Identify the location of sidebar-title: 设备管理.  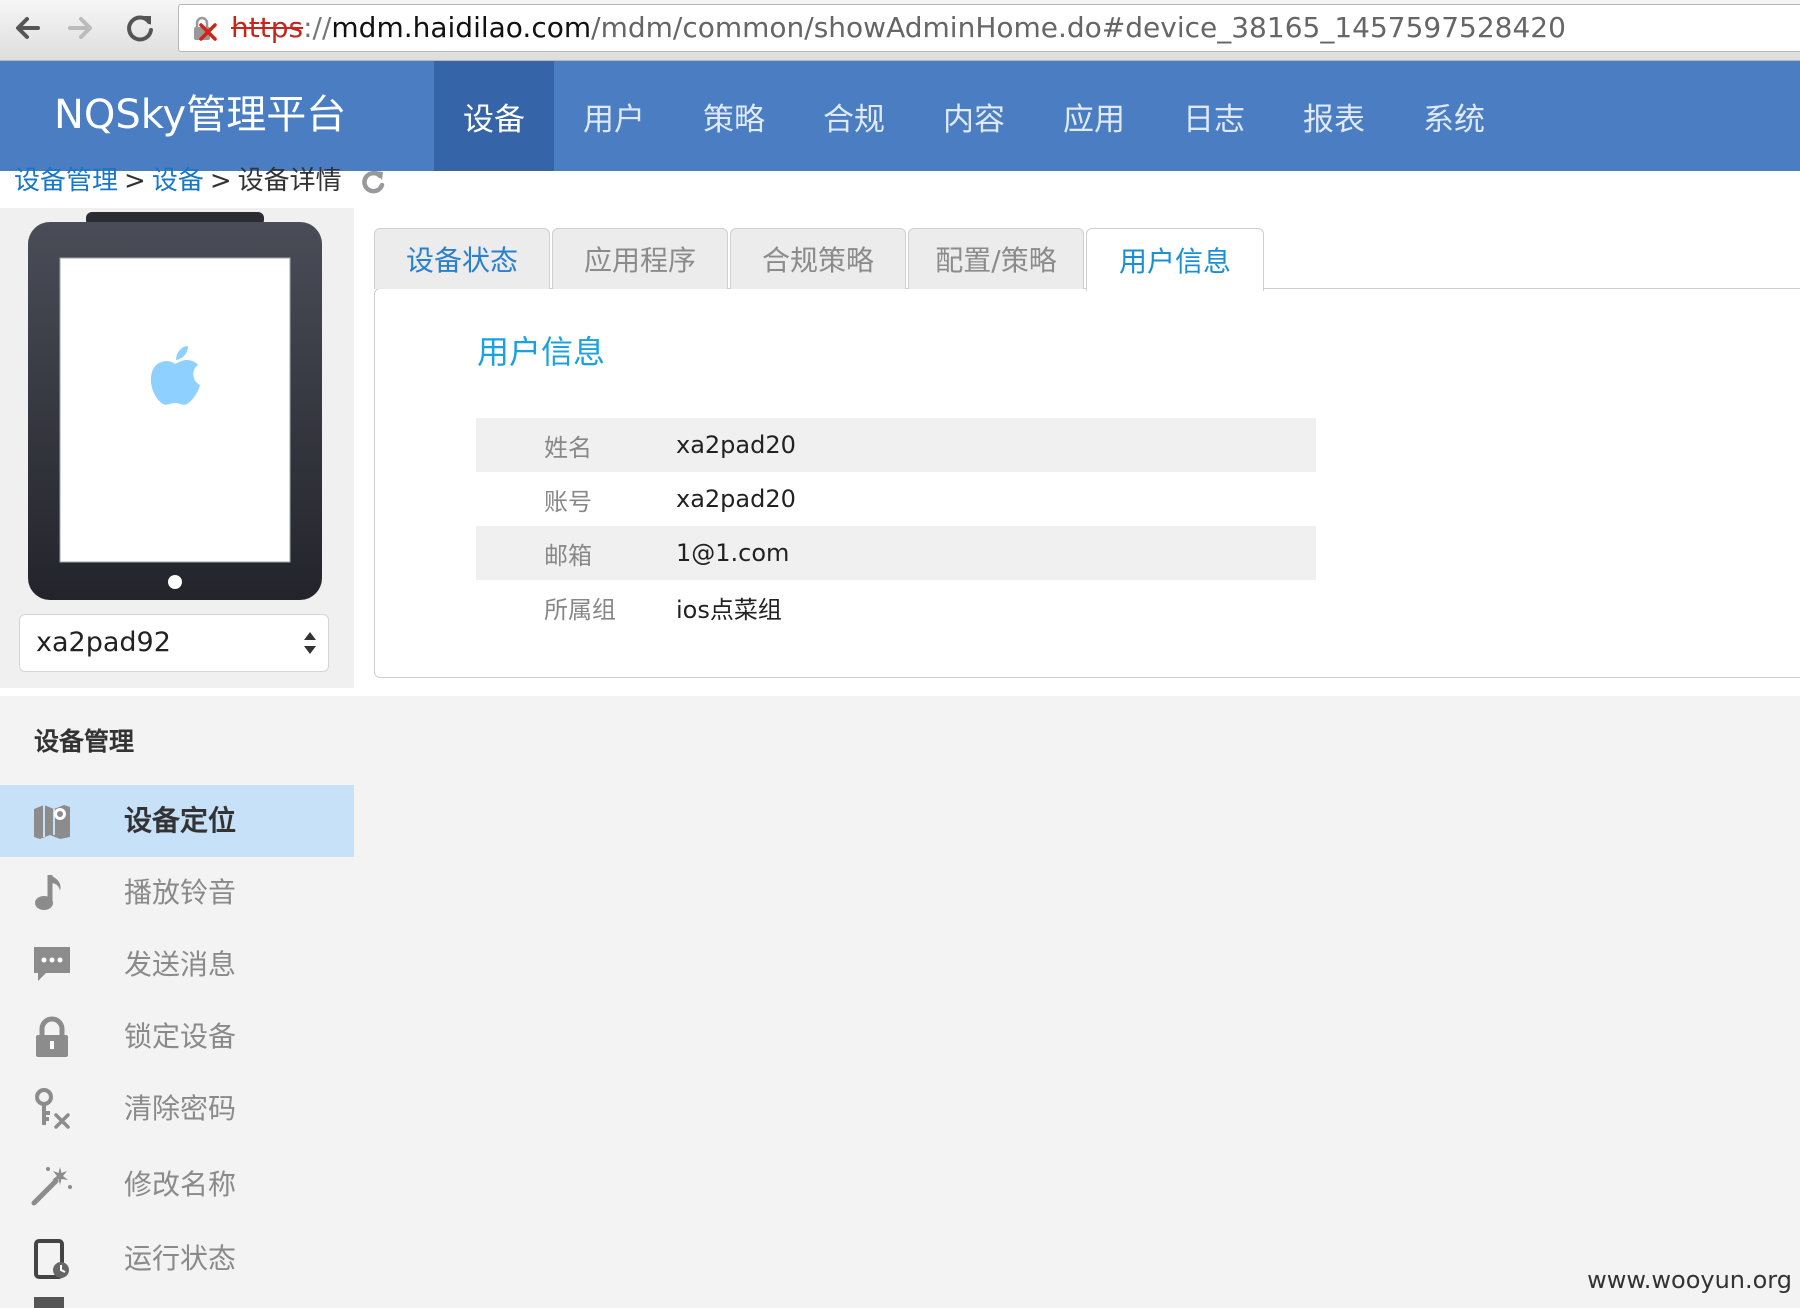
(84, 741).